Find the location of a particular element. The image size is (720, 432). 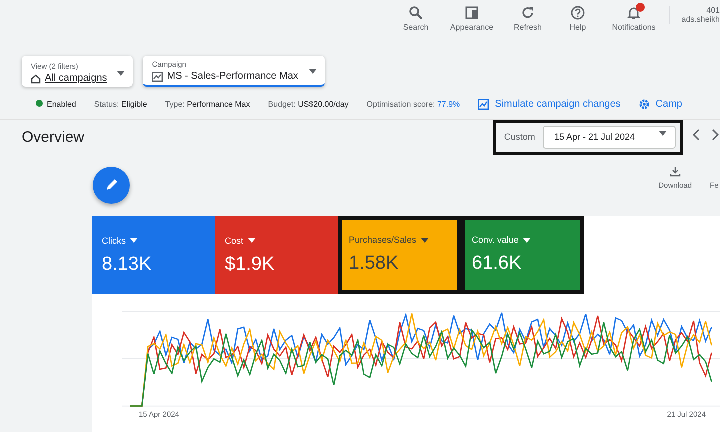

metric-card: Conv. value 61.6K is located at coordinates (522, 255).